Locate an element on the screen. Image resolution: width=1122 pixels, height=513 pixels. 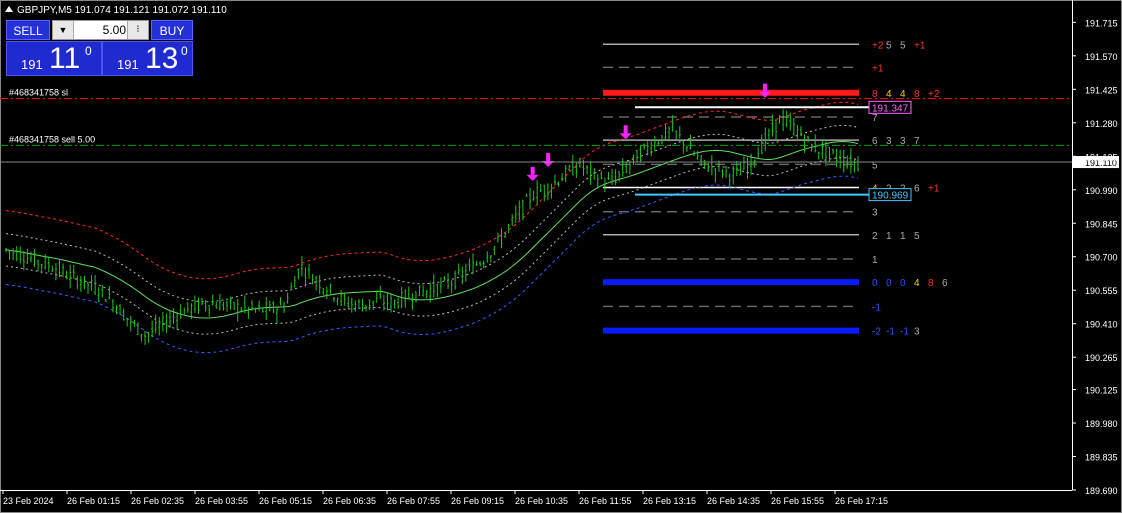
time-tick-label: 26 Feb 03:55 is located at coordinates (221, 501).